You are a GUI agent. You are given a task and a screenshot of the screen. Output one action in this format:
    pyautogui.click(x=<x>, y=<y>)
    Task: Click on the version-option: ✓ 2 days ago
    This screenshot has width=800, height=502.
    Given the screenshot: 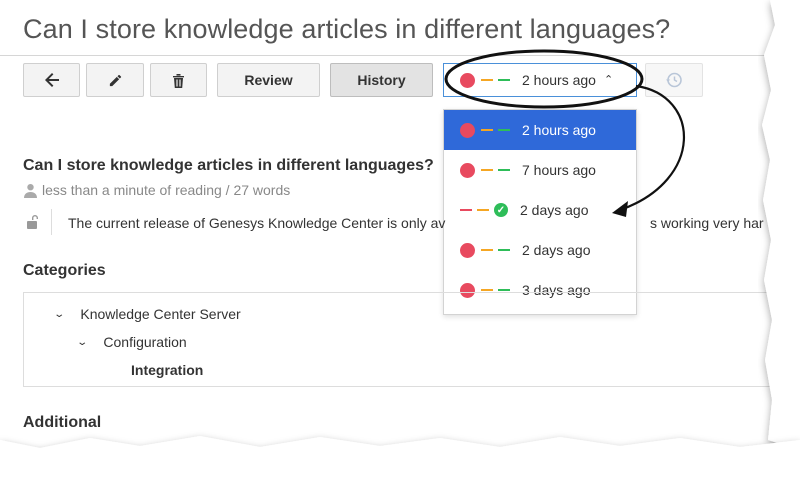 What is the action you would take?
    pyautogui.click(x=540, y=210)
    